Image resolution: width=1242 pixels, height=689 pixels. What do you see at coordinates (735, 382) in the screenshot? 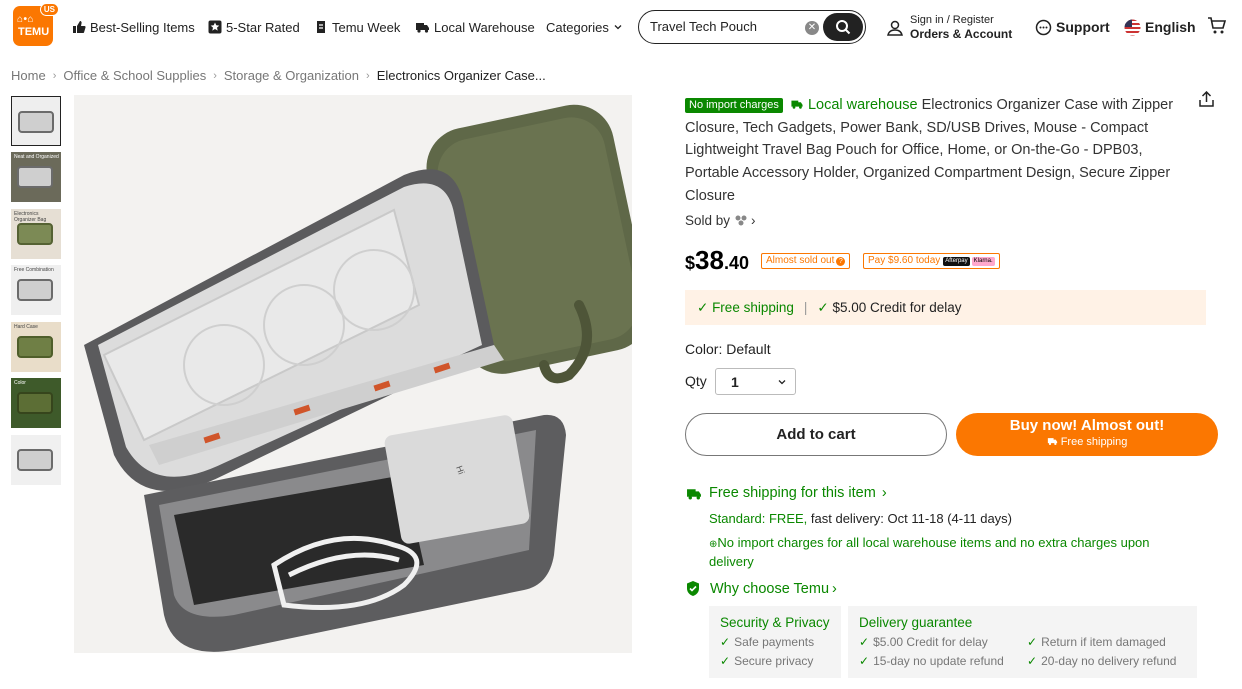
I see `qty-value: 1` at bounding box center [735, 382].